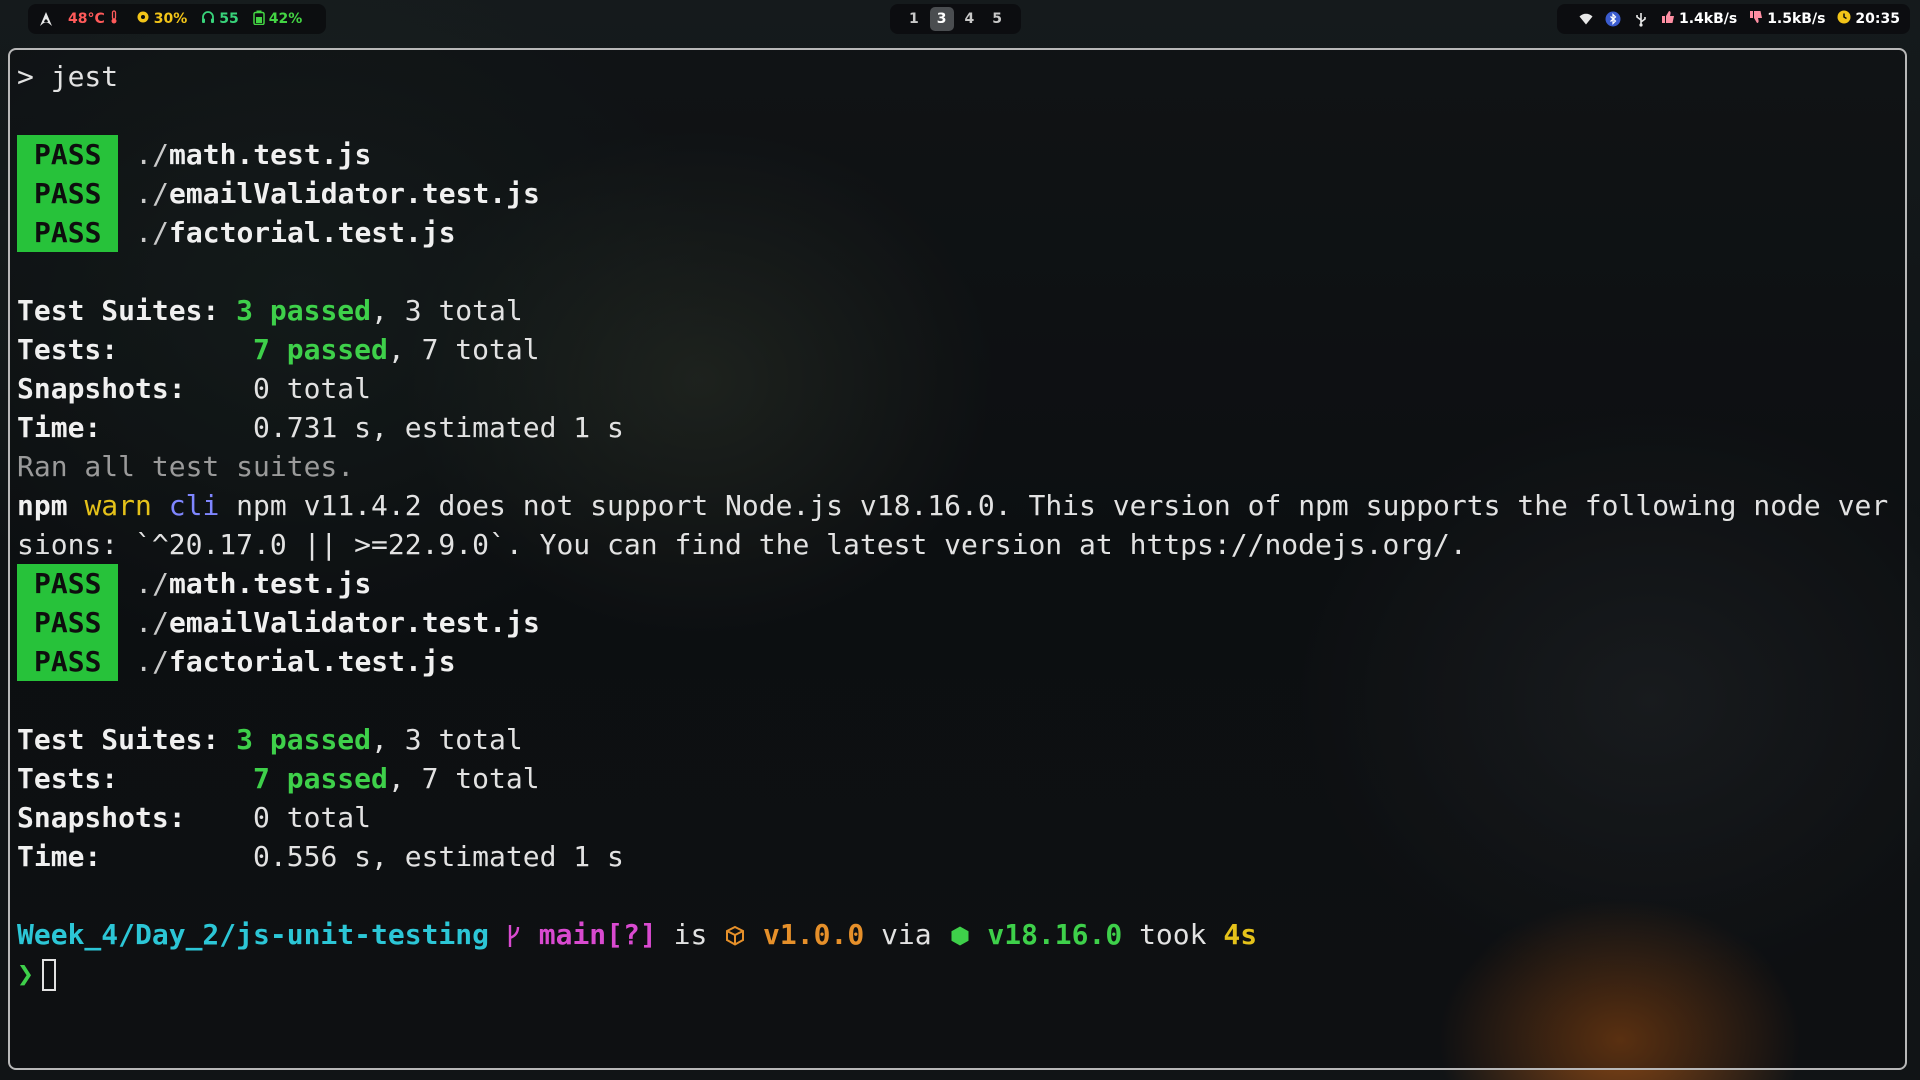 The width and height of the screenshot is (1920, 1080). Describe the element at coordinates (320, 856) in the screenshot. I see `time-summary: Time: 0.556 s, estimated 1 s` at that location.